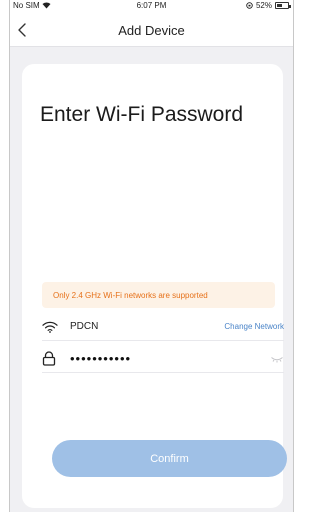 This screenshot has height=515, width=320. I want to click on confirm-button: Confirm, so click(169, 458).